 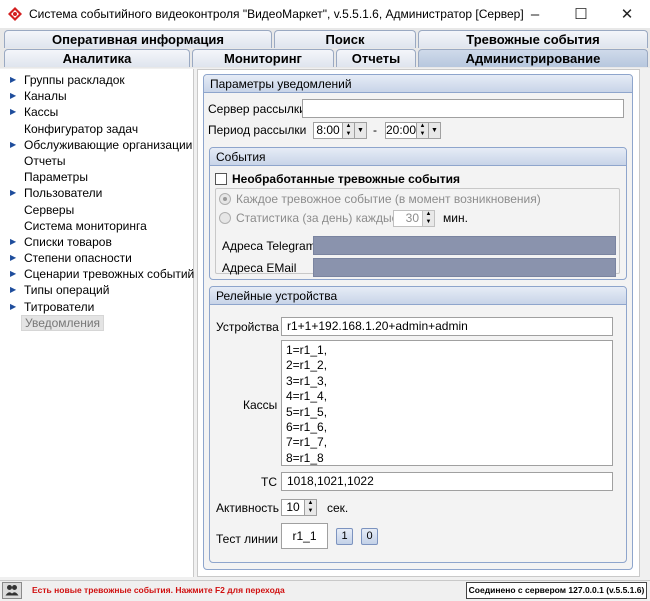 I want to click on stats-unit: мин., so click(x=455, y=218).